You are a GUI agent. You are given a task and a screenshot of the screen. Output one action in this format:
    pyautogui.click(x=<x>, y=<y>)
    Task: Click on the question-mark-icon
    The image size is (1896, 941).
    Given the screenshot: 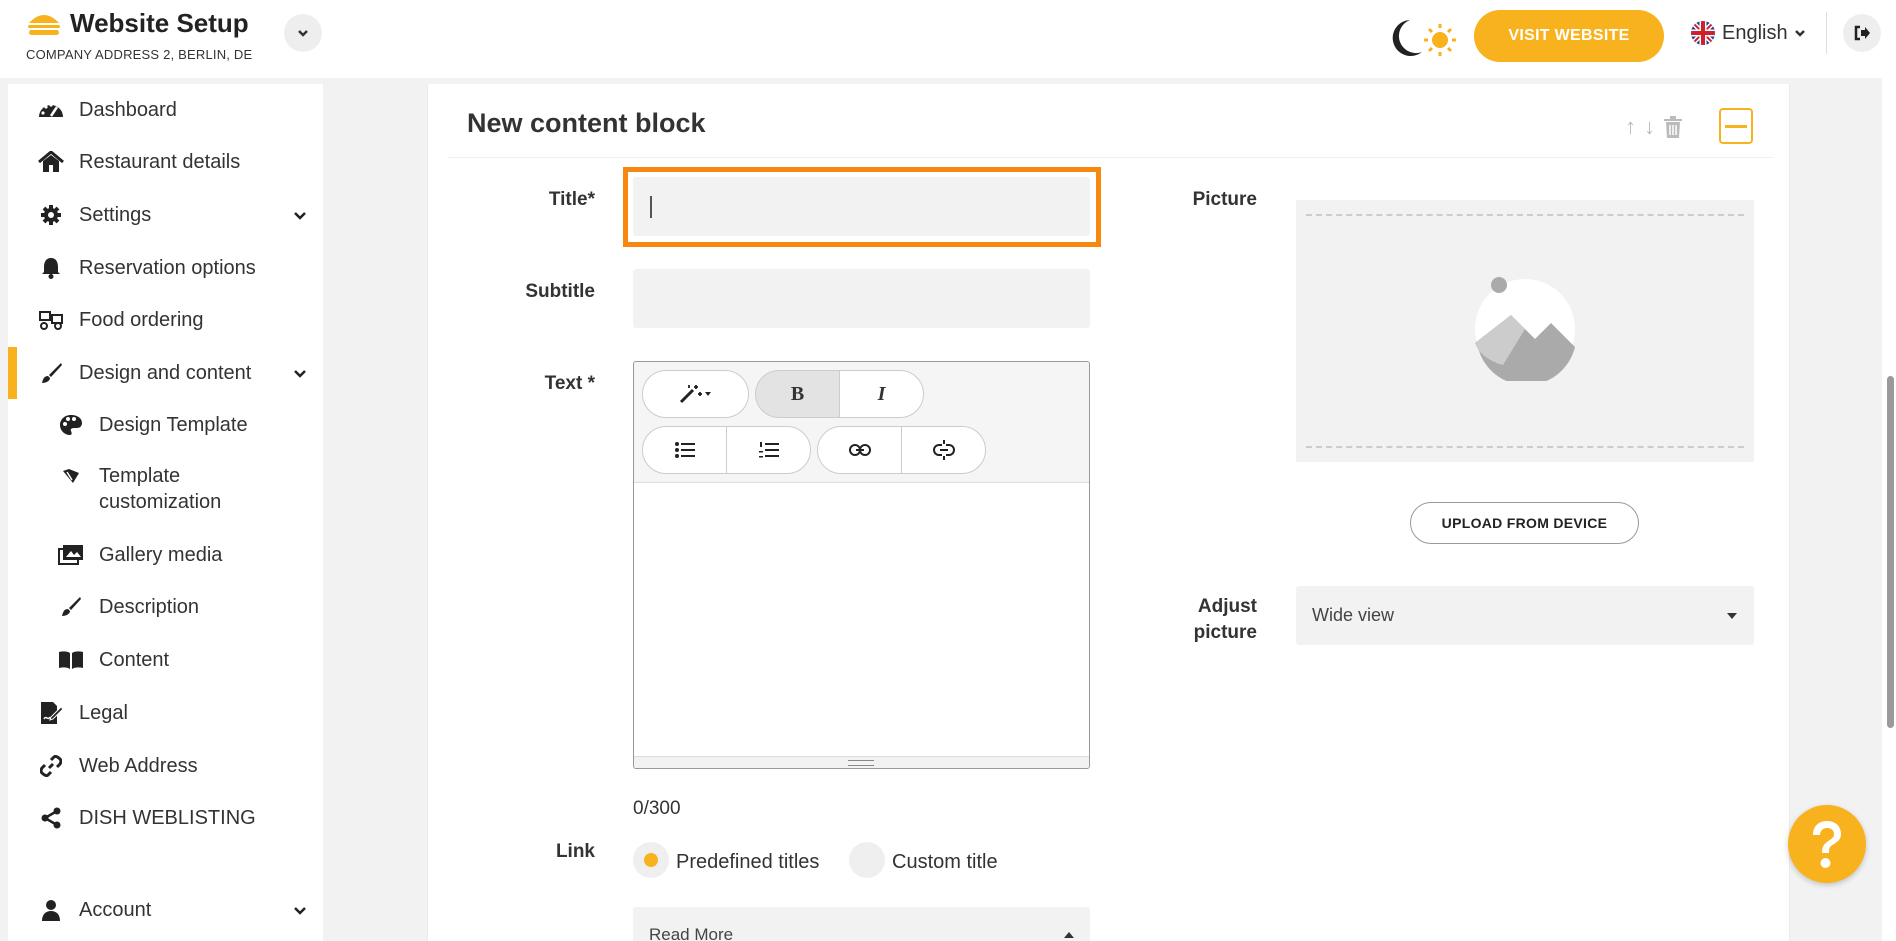 What is the action you would take?
    pyautogui.click(x=1827, y=844)
    